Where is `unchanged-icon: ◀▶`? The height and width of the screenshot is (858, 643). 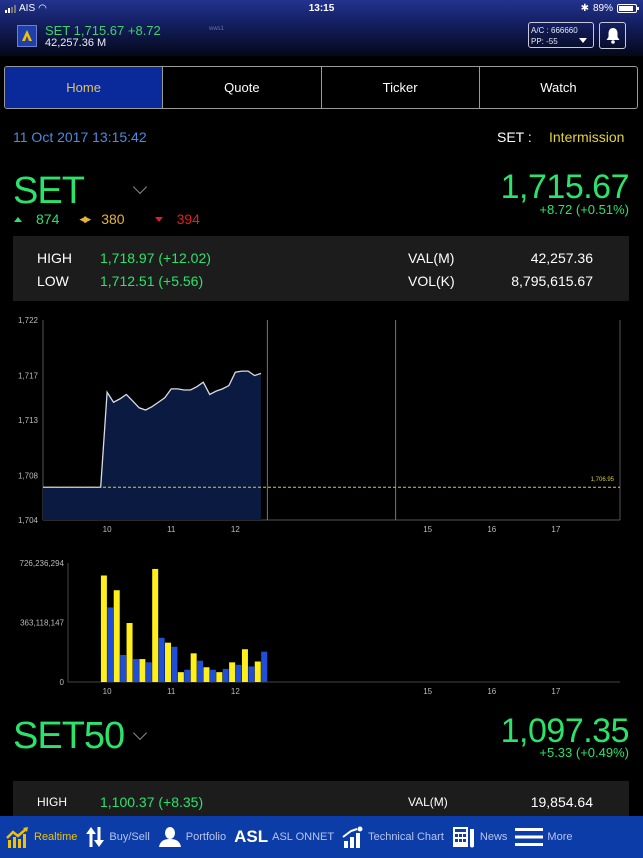
unchanged-icon: ◀▶ is located at coordinates (85, 218).